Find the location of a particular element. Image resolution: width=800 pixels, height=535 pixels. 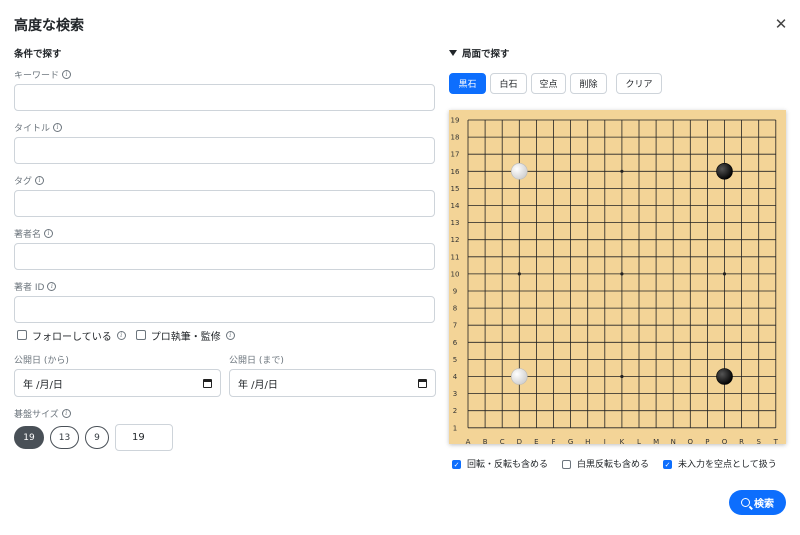

row-label: 12 is located at coordinates (455, 240).